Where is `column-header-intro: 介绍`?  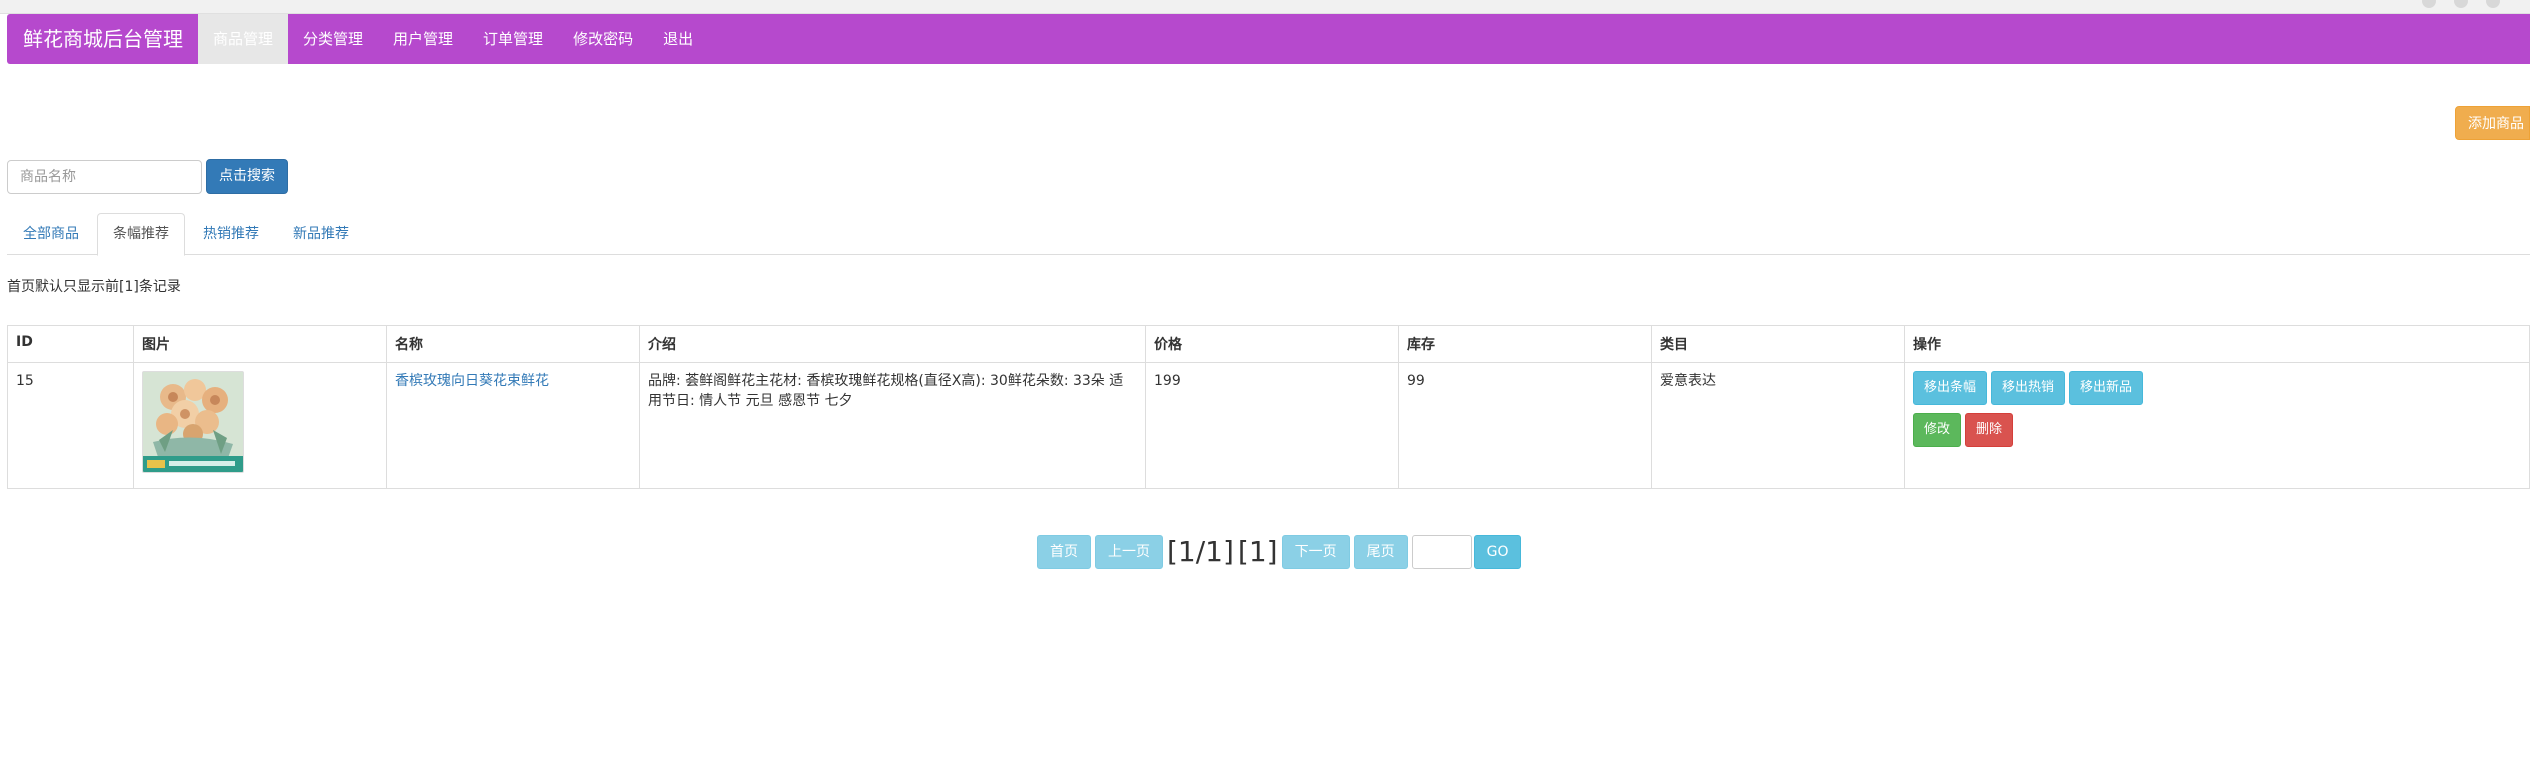
column-header-intro: 介绍 is located at coordinates (892, 344).